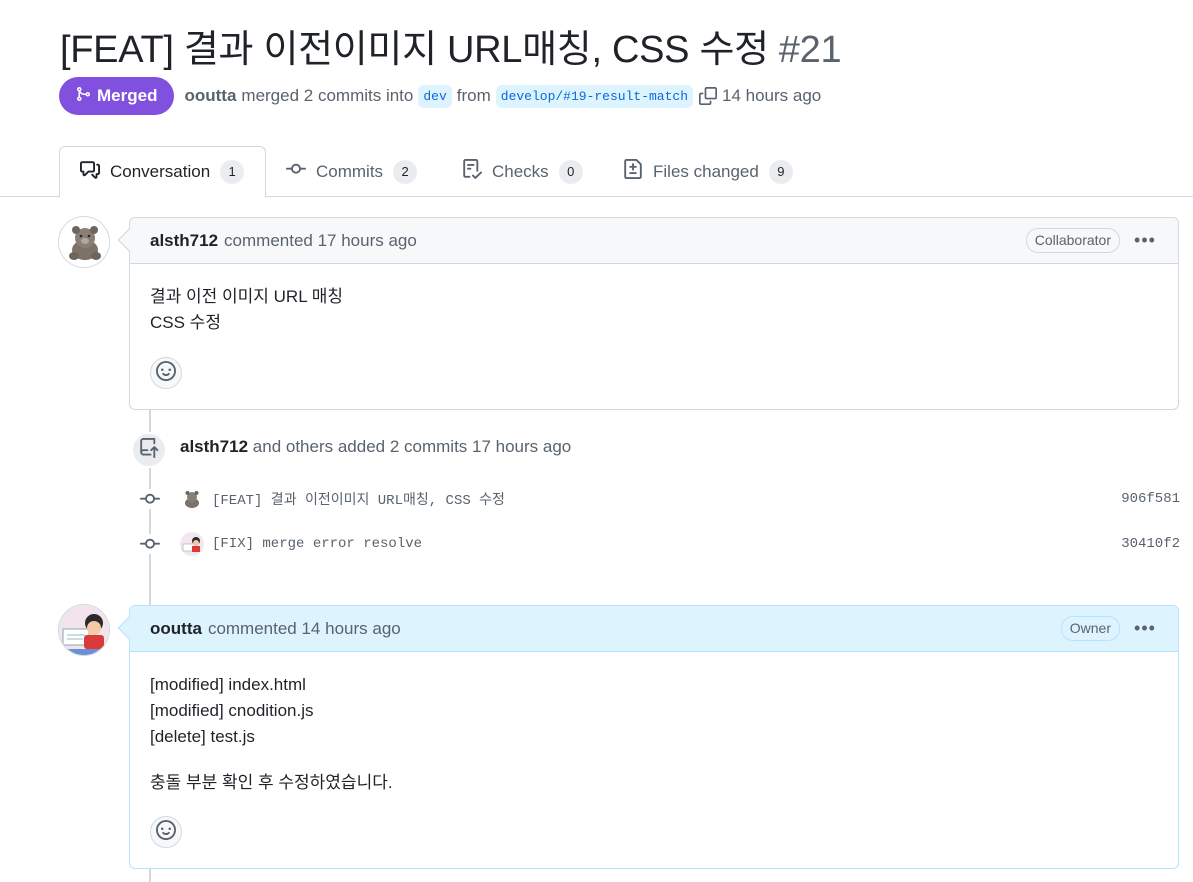  Describe the element at coordinates (594, 96) in the screenshot. I see `head-branch: develop/#19-result-match` at that location.